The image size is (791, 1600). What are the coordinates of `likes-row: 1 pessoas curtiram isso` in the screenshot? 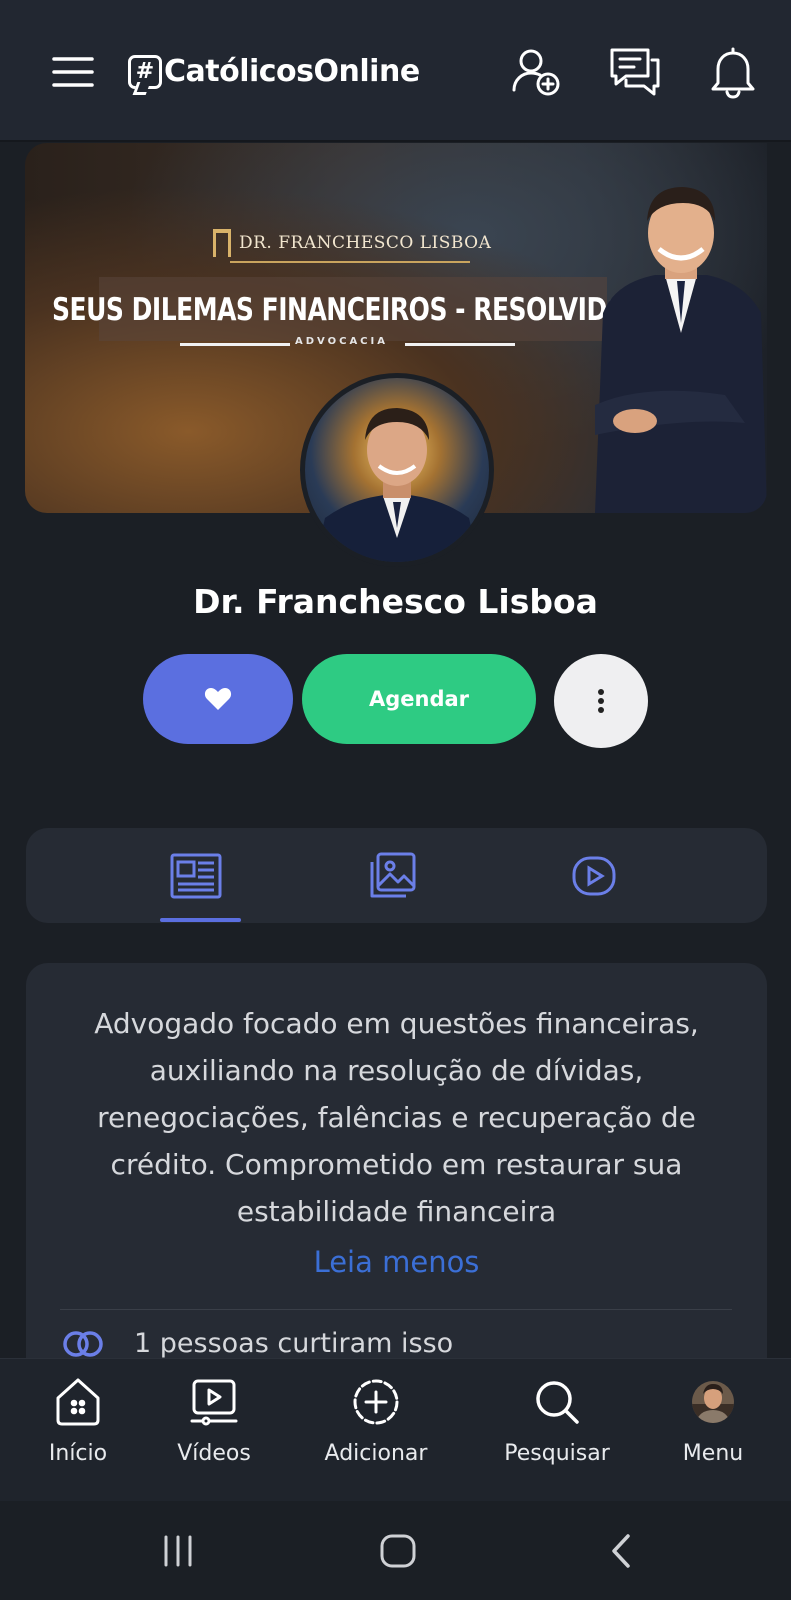 It's located at (257, 1343).